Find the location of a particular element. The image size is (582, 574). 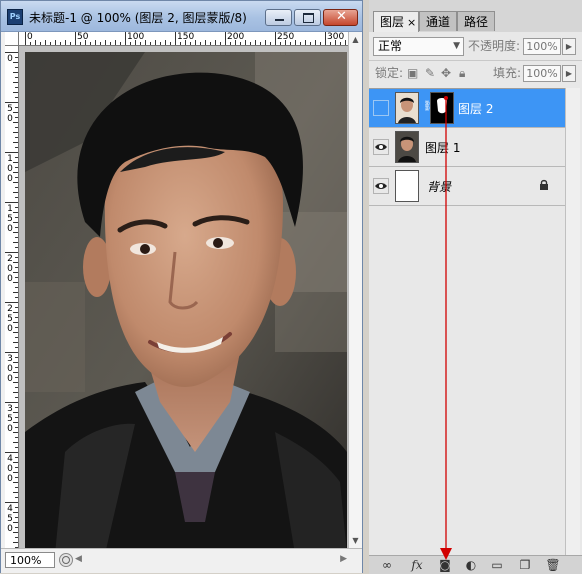

vertical-ruler: 050100150200250300350400450500 is located at coordinates (12, 297).